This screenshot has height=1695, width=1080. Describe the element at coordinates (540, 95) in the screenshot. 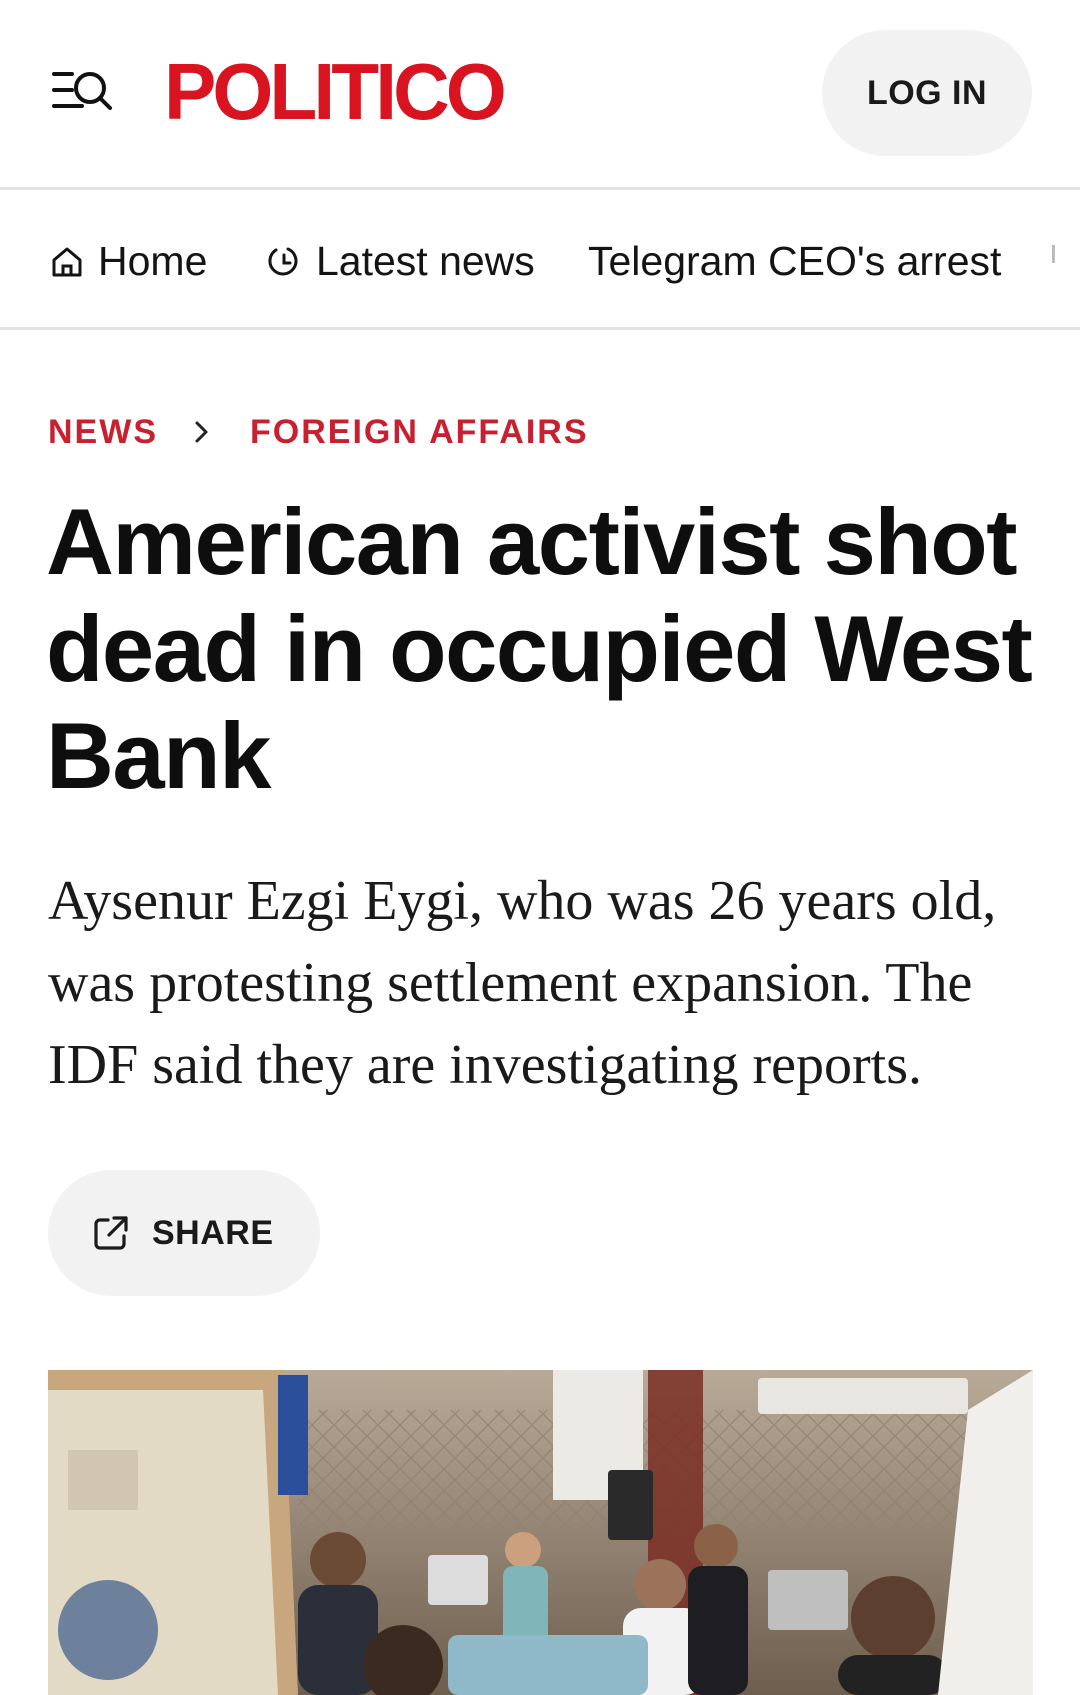

I see `site-header: POLITICO LOG IN` at that location.